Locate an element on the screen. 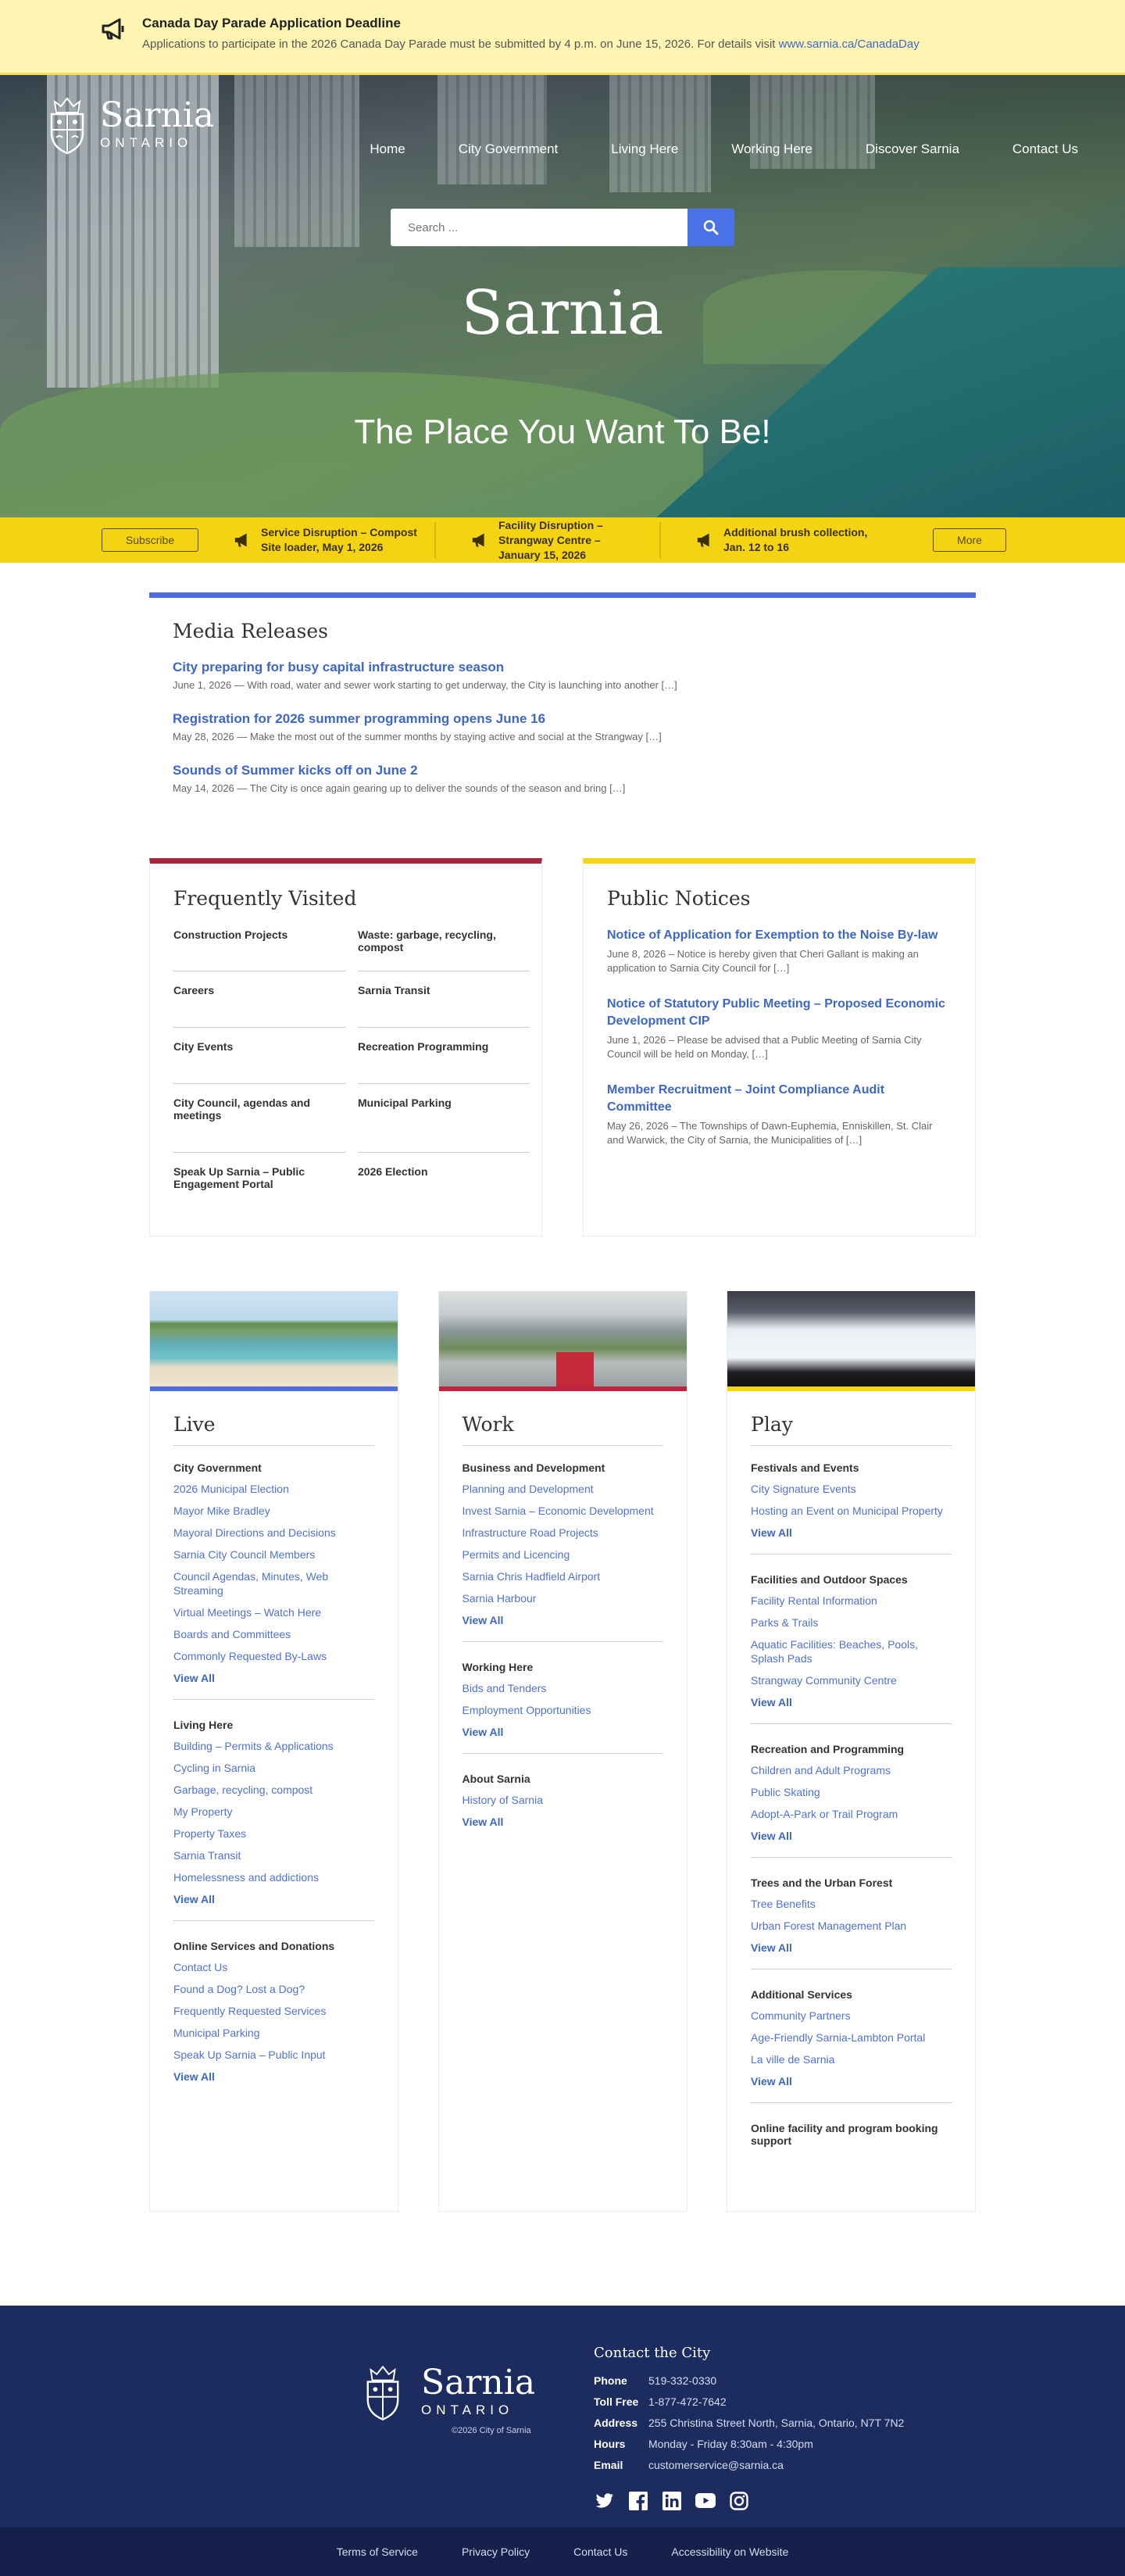 The height and width of the screenshot is (2576, 1125). group-link: La ville de Sarnia is located at coordinates (851, 2059).